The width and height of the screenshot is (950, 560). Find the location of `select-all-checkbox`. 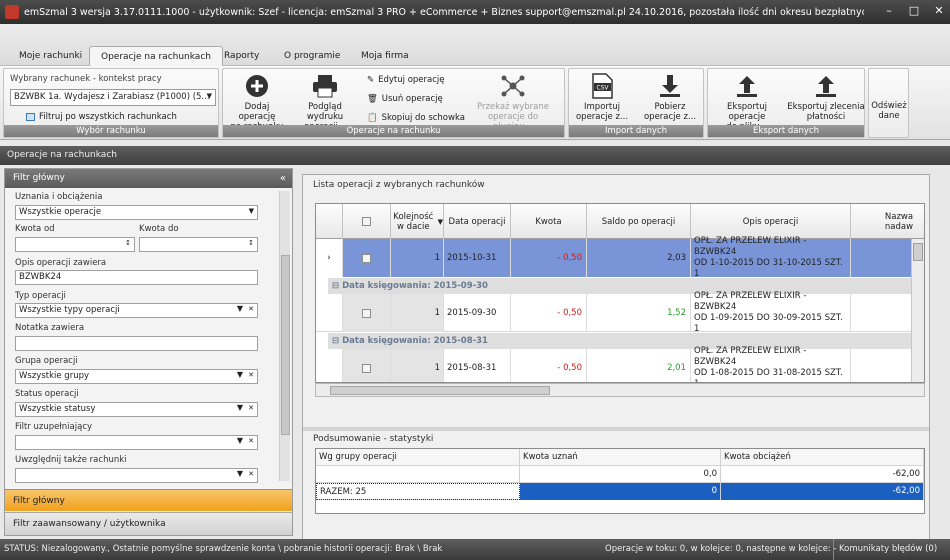

select-all-checkbox is located at coordinates (366, 221).